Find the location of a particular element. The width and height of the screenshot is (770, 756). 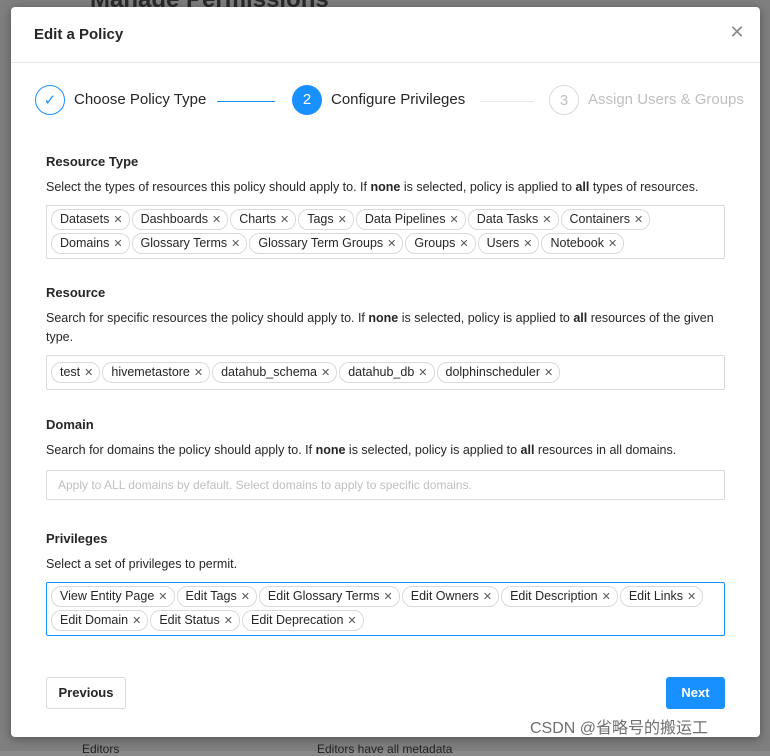

selected-tag: dolphinscheduler ✕ is located at coordinates (498, 372).